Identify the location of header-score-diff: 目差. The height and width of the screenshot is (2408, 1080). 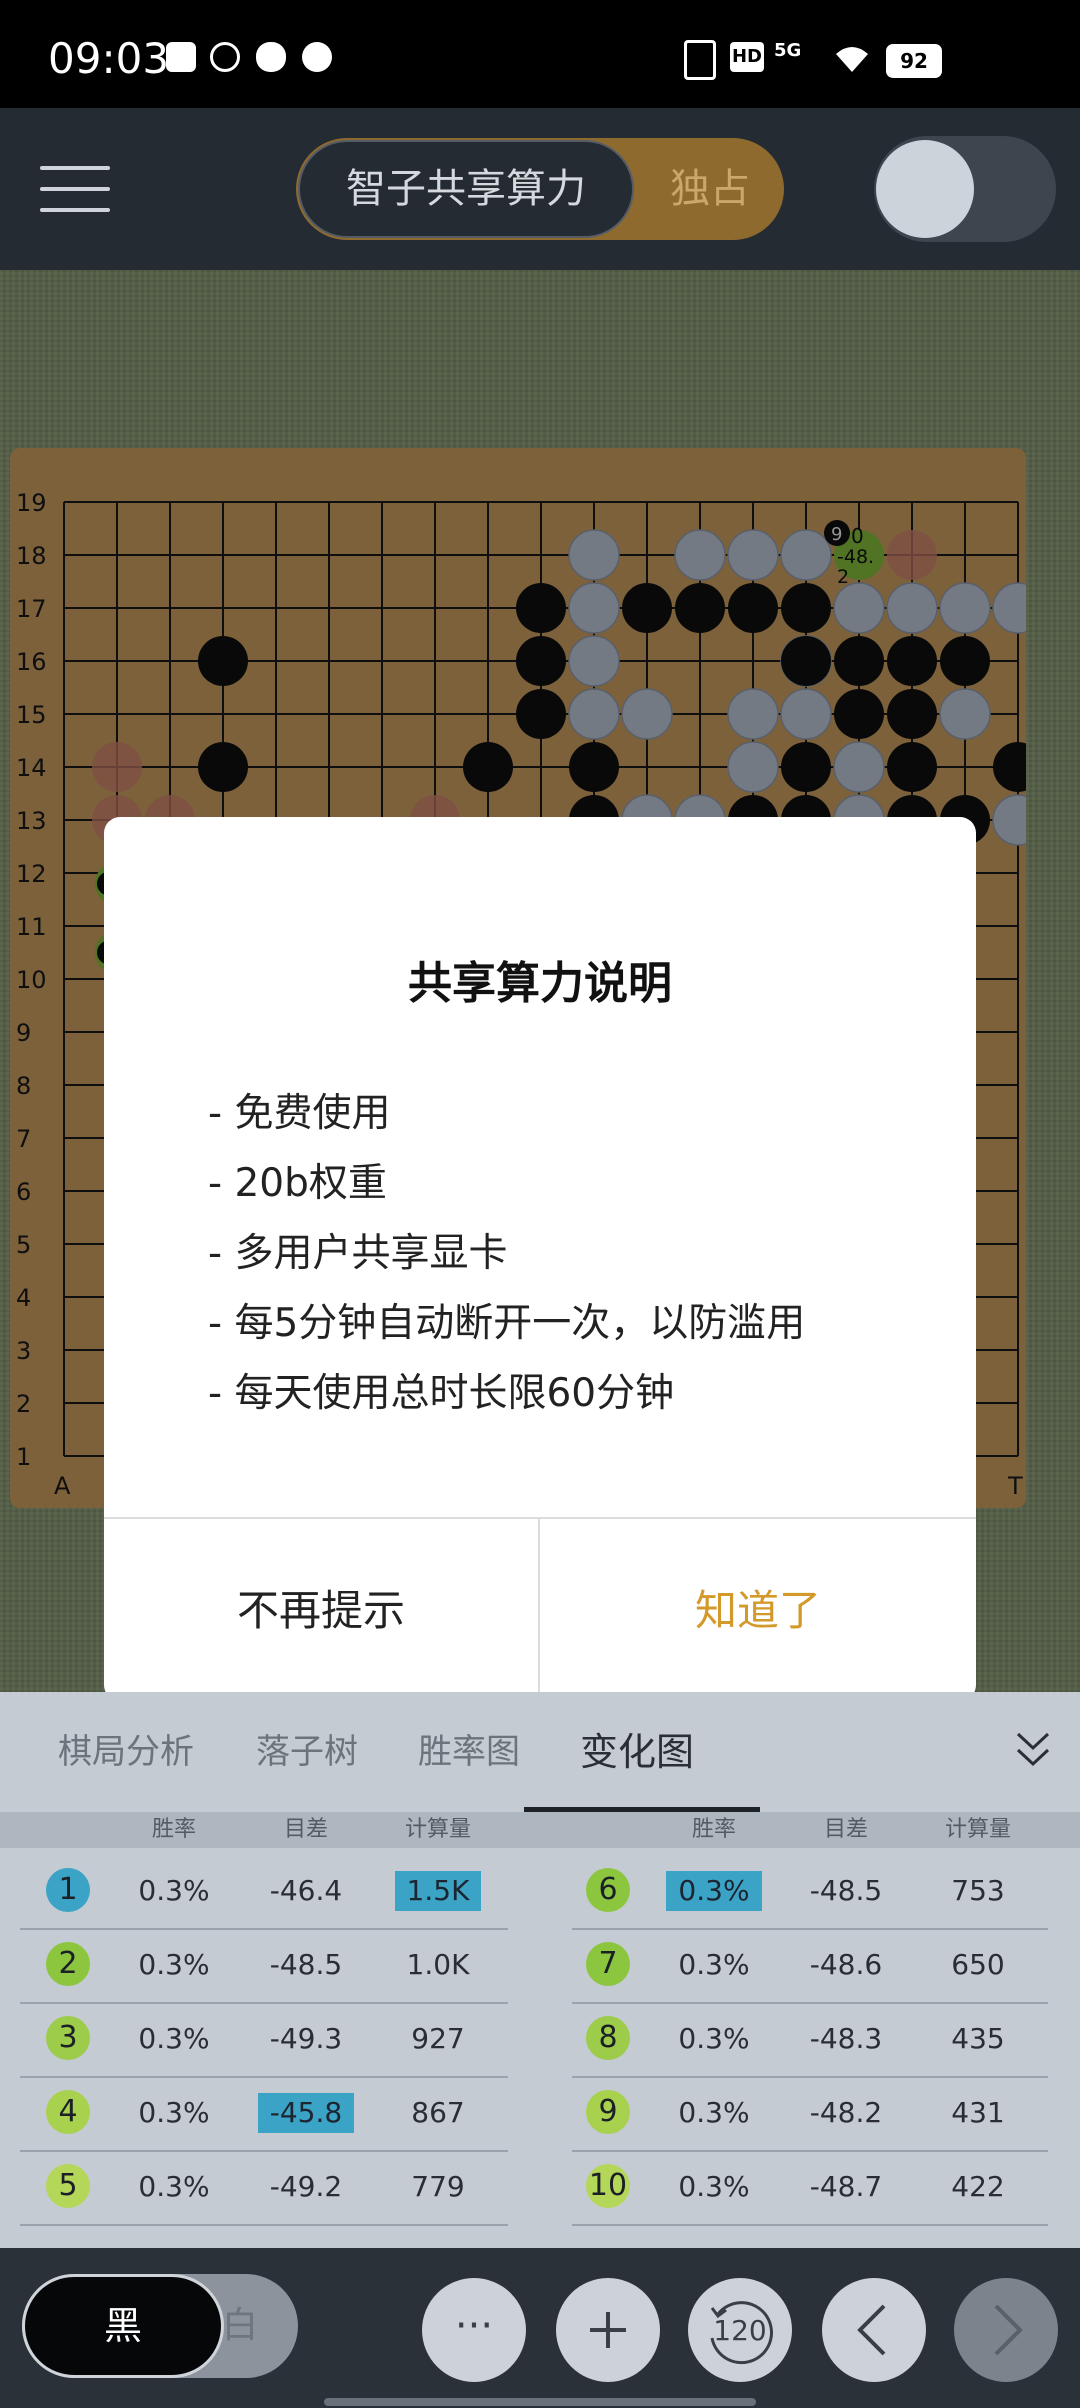
(845, 1829).